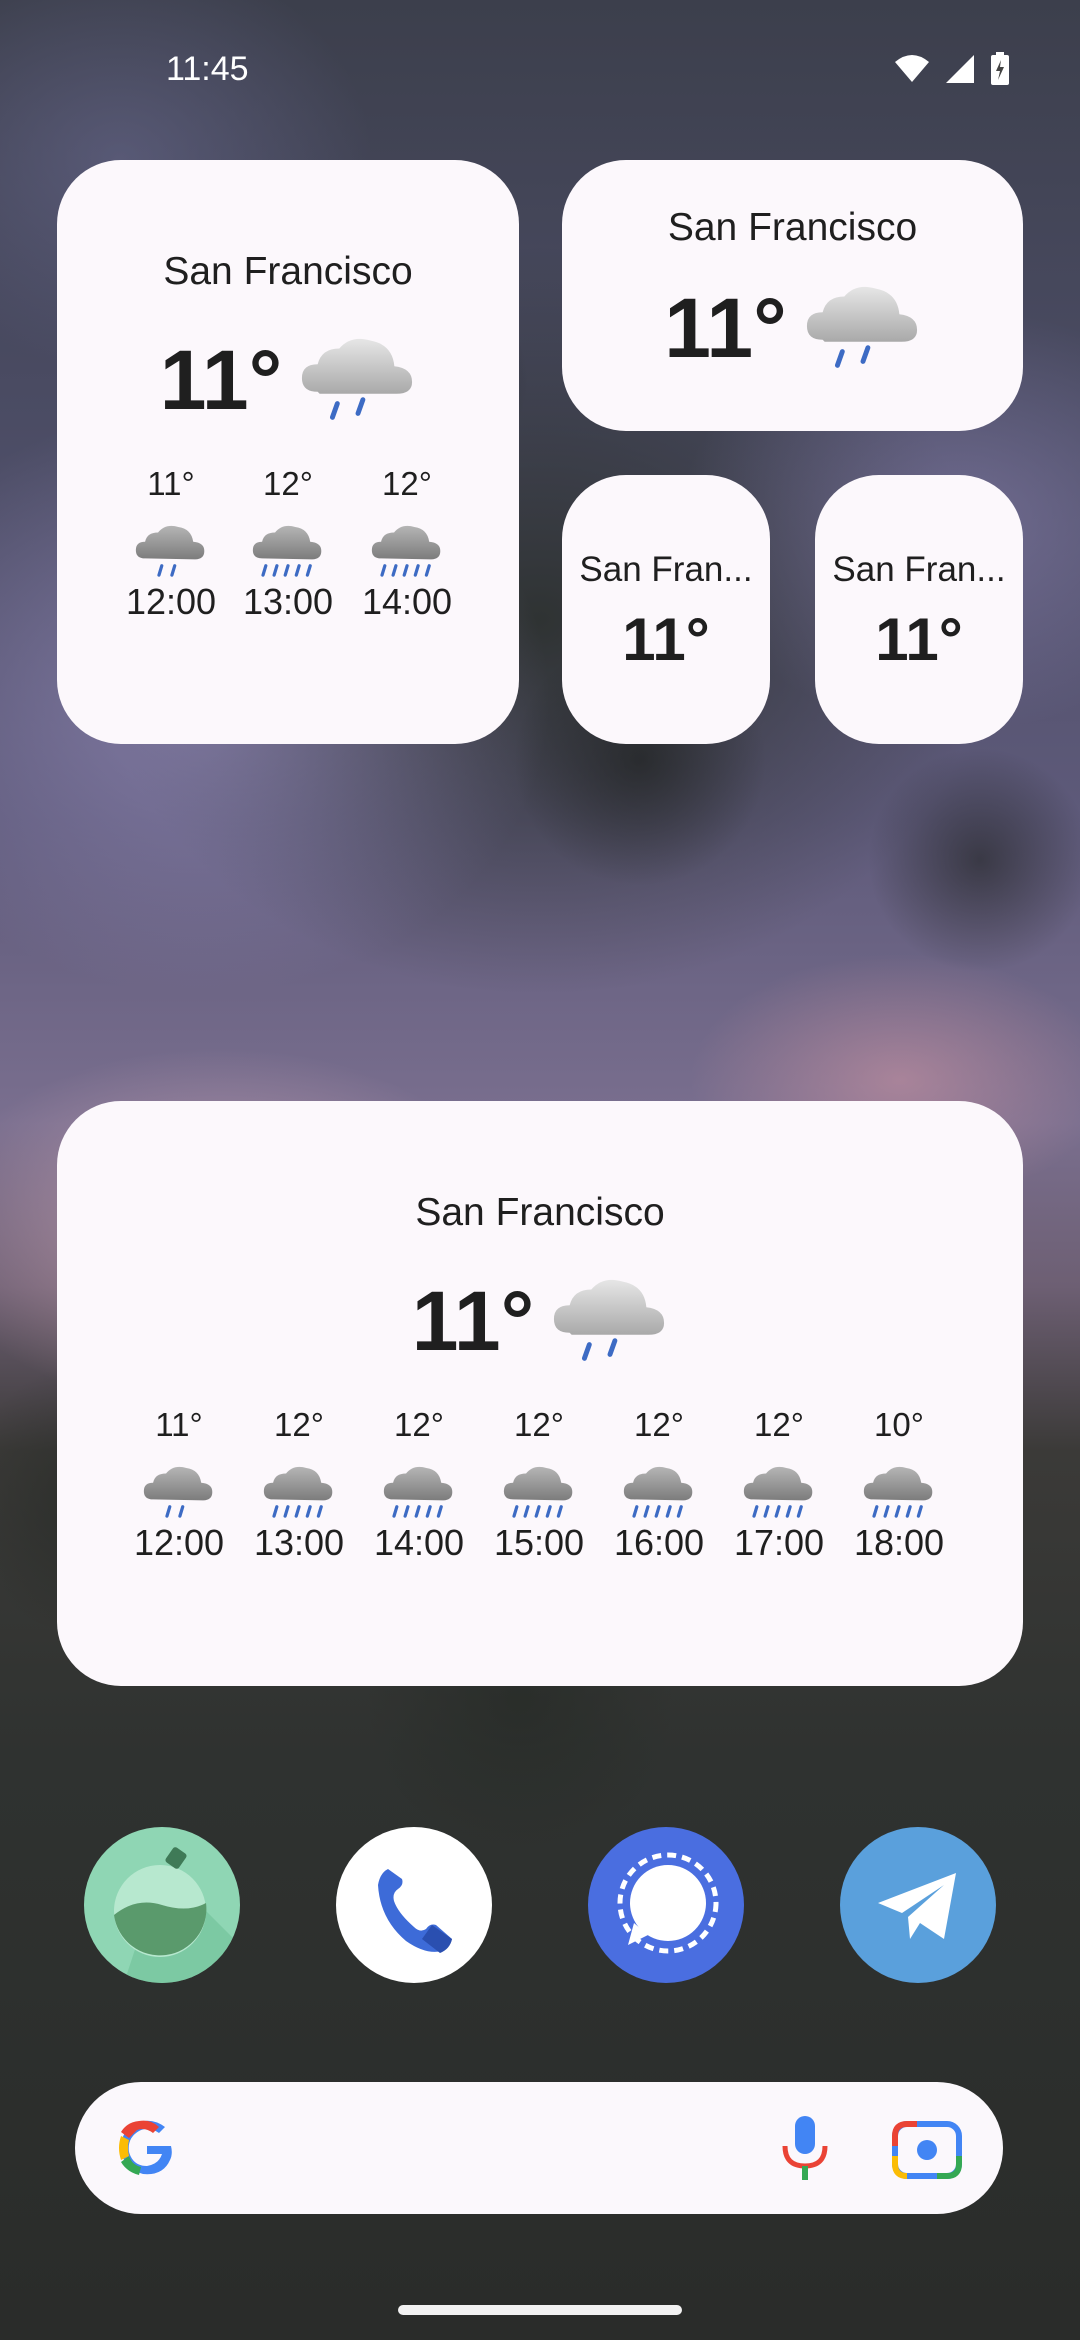 The width and height of the screenshot is (1080, 2340). What do you see at coordinates (960, 69) in the screenshot?
I see `cellular-signal-icon` at bounding box center [960, 69].